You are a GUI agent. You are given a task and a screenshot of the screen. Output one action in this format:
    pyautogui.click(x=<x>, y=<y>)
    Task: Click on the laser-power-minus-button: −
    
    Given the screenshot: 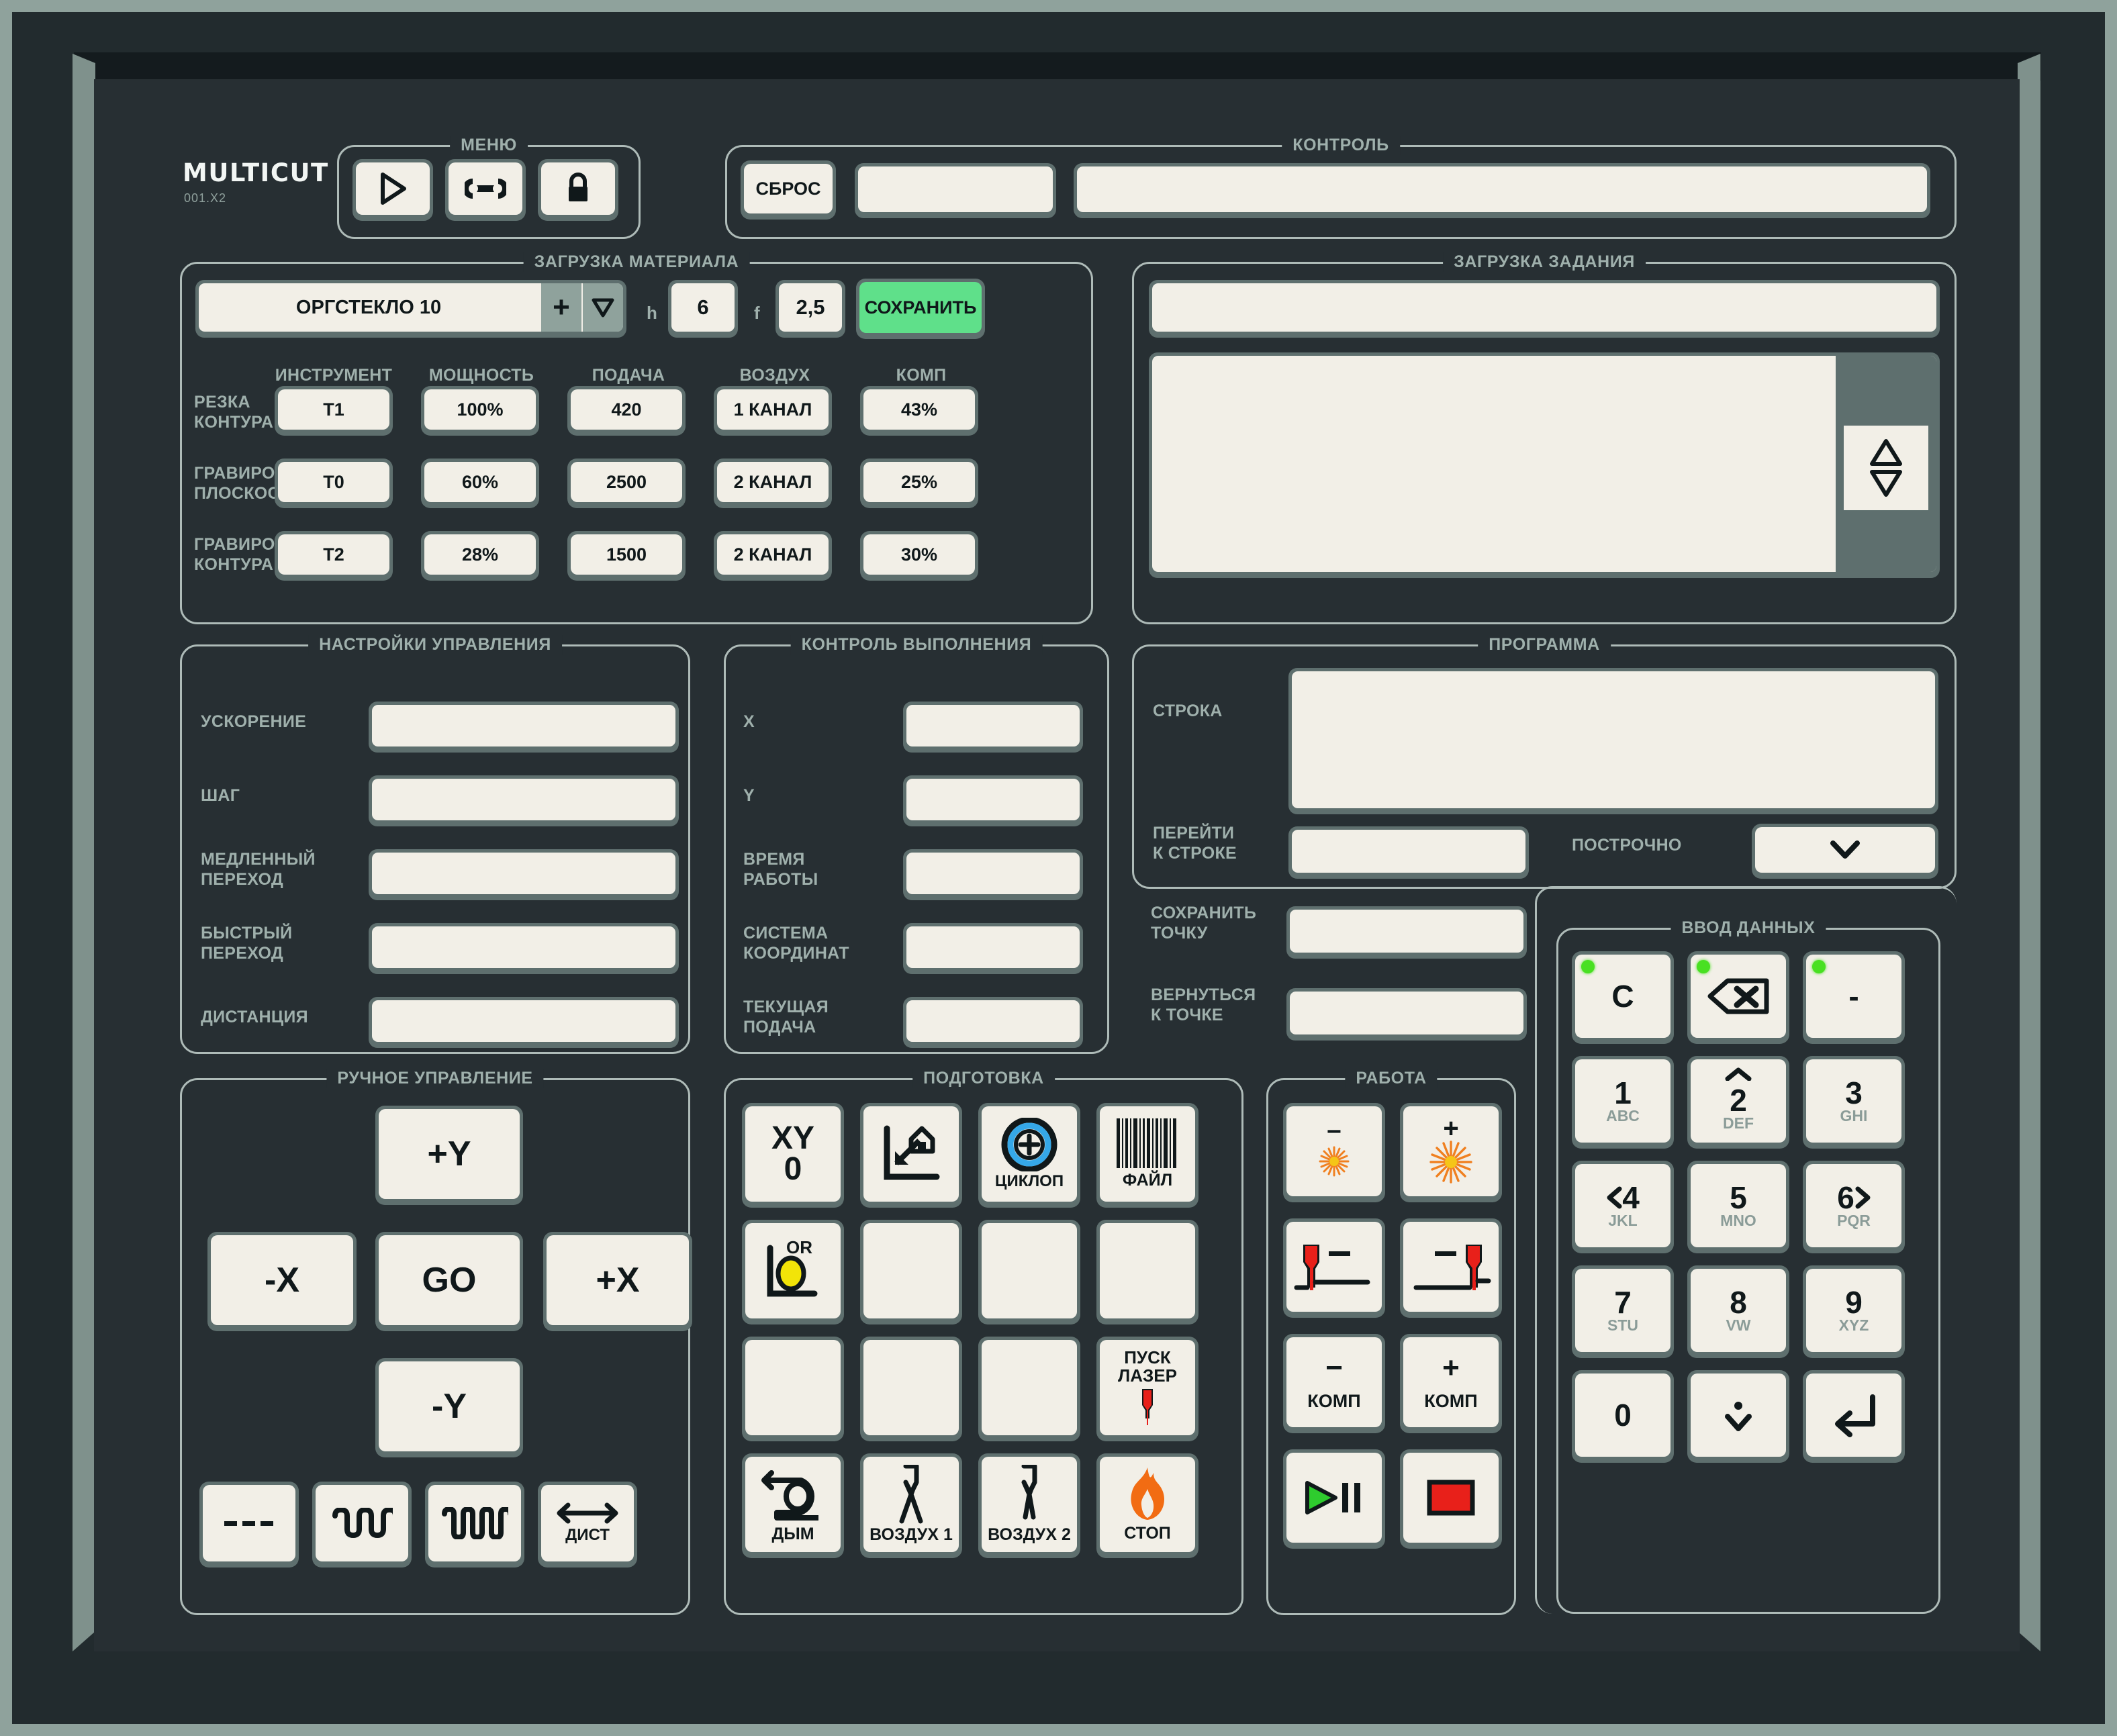 What is the action you would take?
    pyautogui.click(x=1334, y=1152)
    